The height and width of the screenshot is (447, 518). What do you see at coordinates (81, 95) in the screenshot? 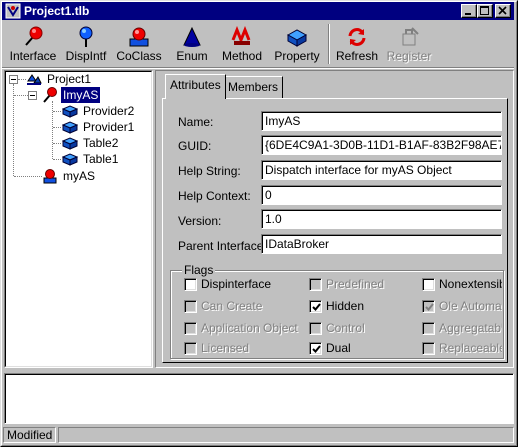
I see `tree-label-interface: ImyAS` at bounding box center [81, 95].